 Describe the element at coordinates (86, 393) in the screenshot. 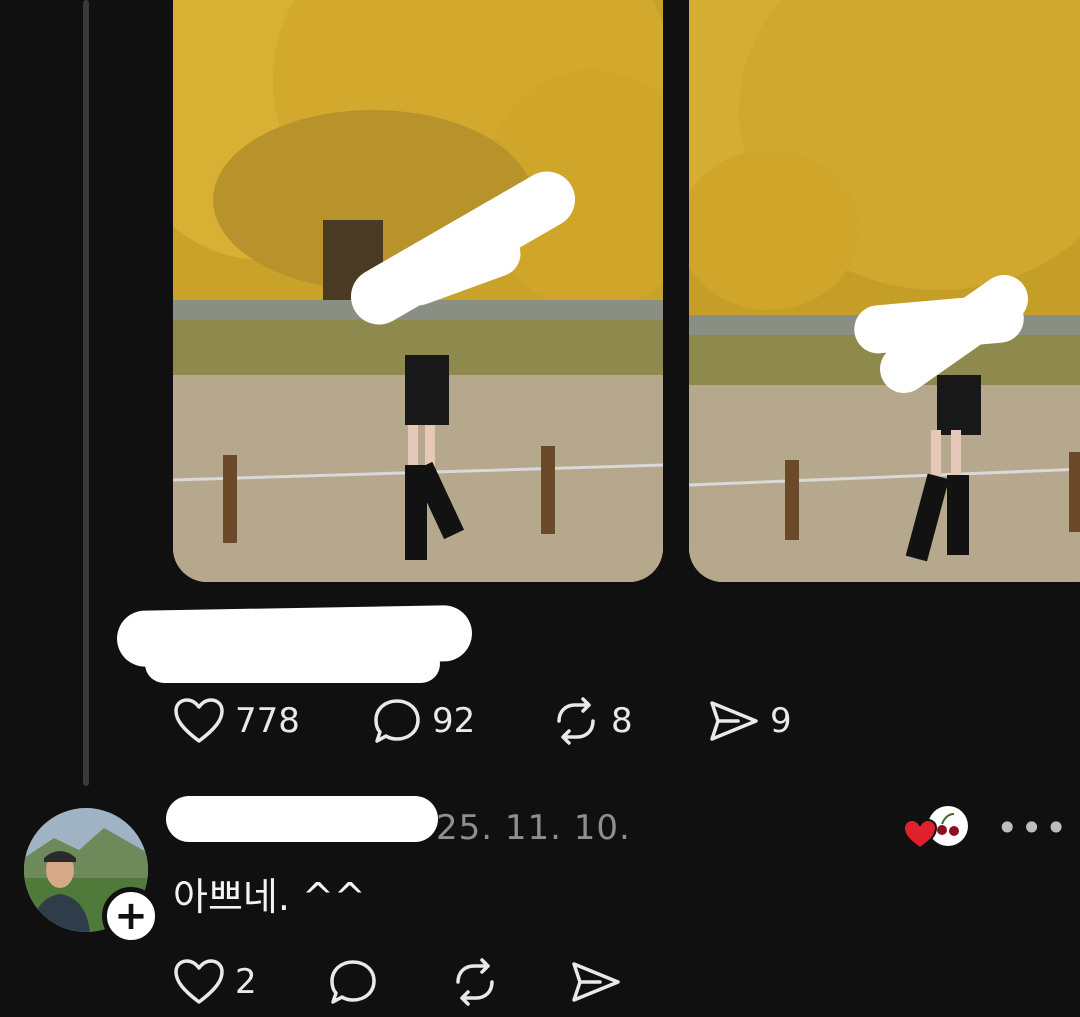

I see `thread-line` at that location.